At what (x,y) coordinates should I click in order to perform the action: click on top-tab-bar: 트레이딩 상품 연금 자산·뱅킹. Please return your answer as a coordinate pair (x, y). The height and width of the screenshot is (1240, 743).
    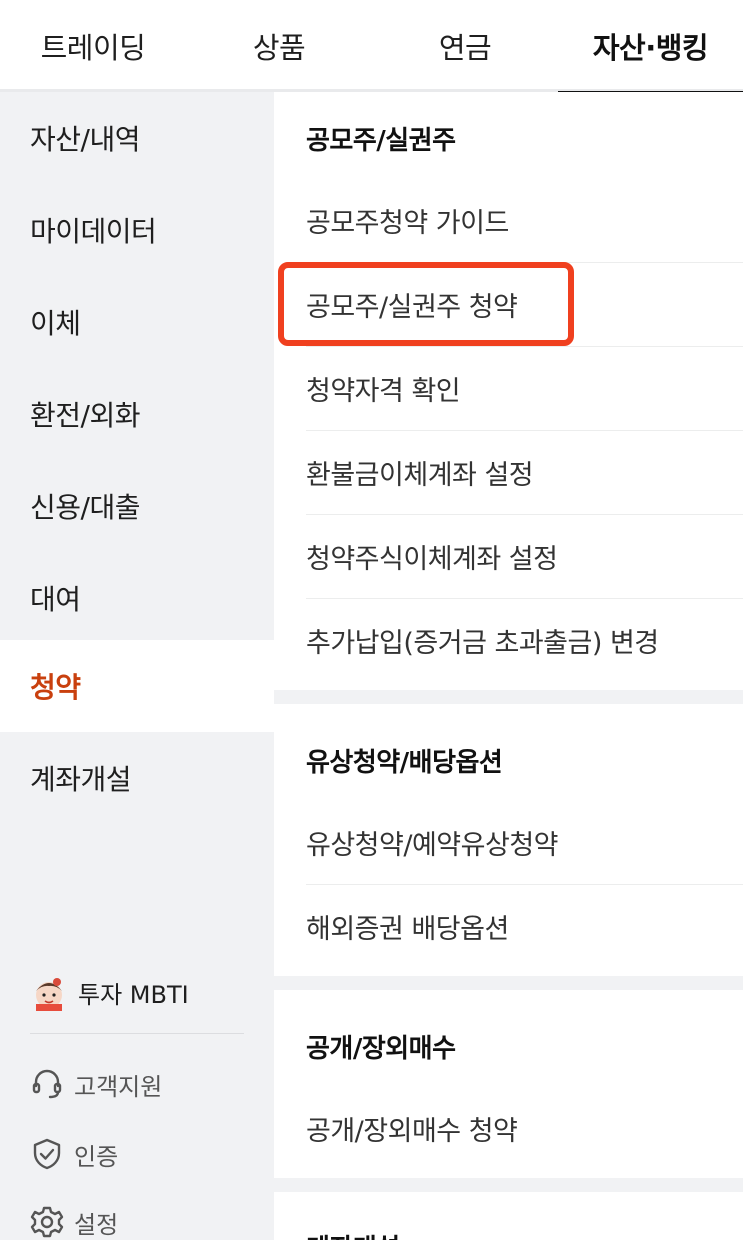
    Looking at the image, I should click on (371, 47).